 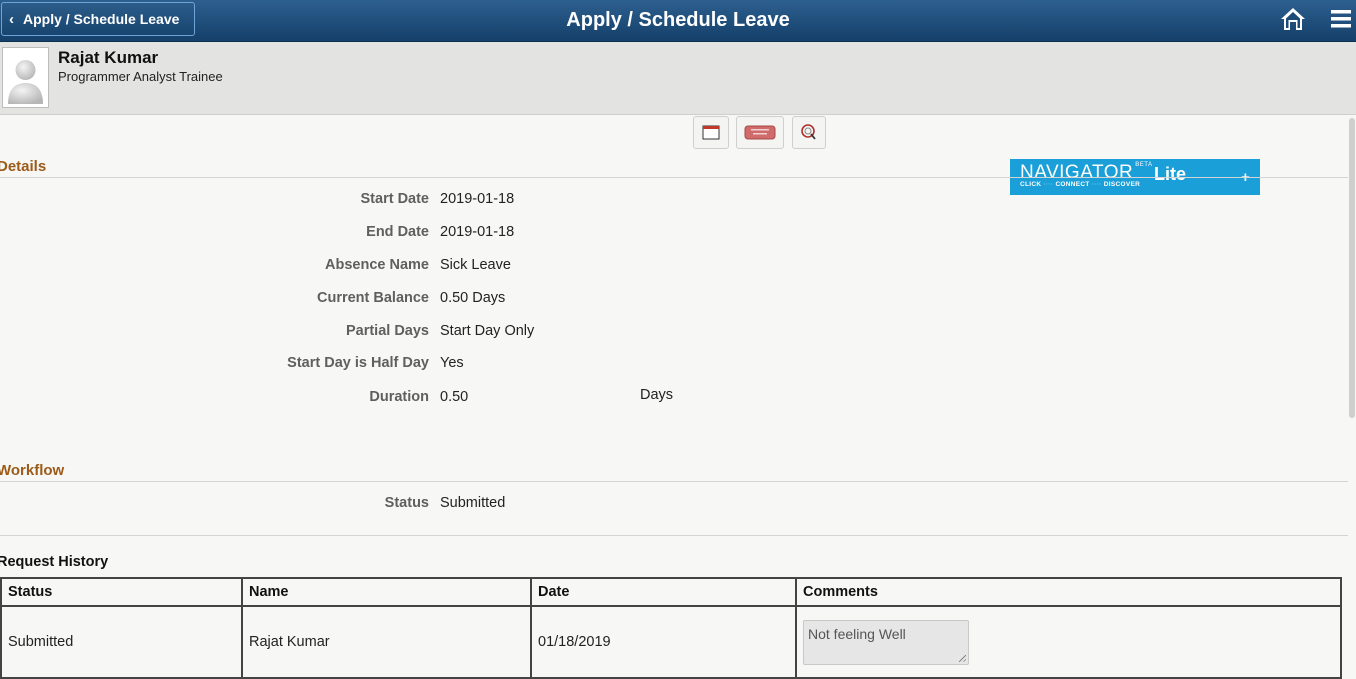 What do you see at coordinates (372, 298) in the screenshot?
I see `current-balance-label: Current Balance` at bounding box center [372, 298].